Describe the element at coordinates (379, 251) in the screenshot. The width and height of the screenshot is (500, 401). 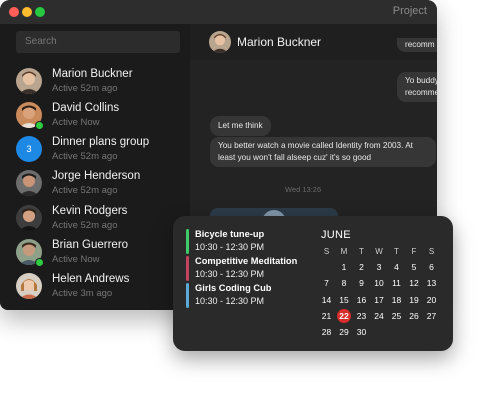
I see `weekday-label: W` at that location.